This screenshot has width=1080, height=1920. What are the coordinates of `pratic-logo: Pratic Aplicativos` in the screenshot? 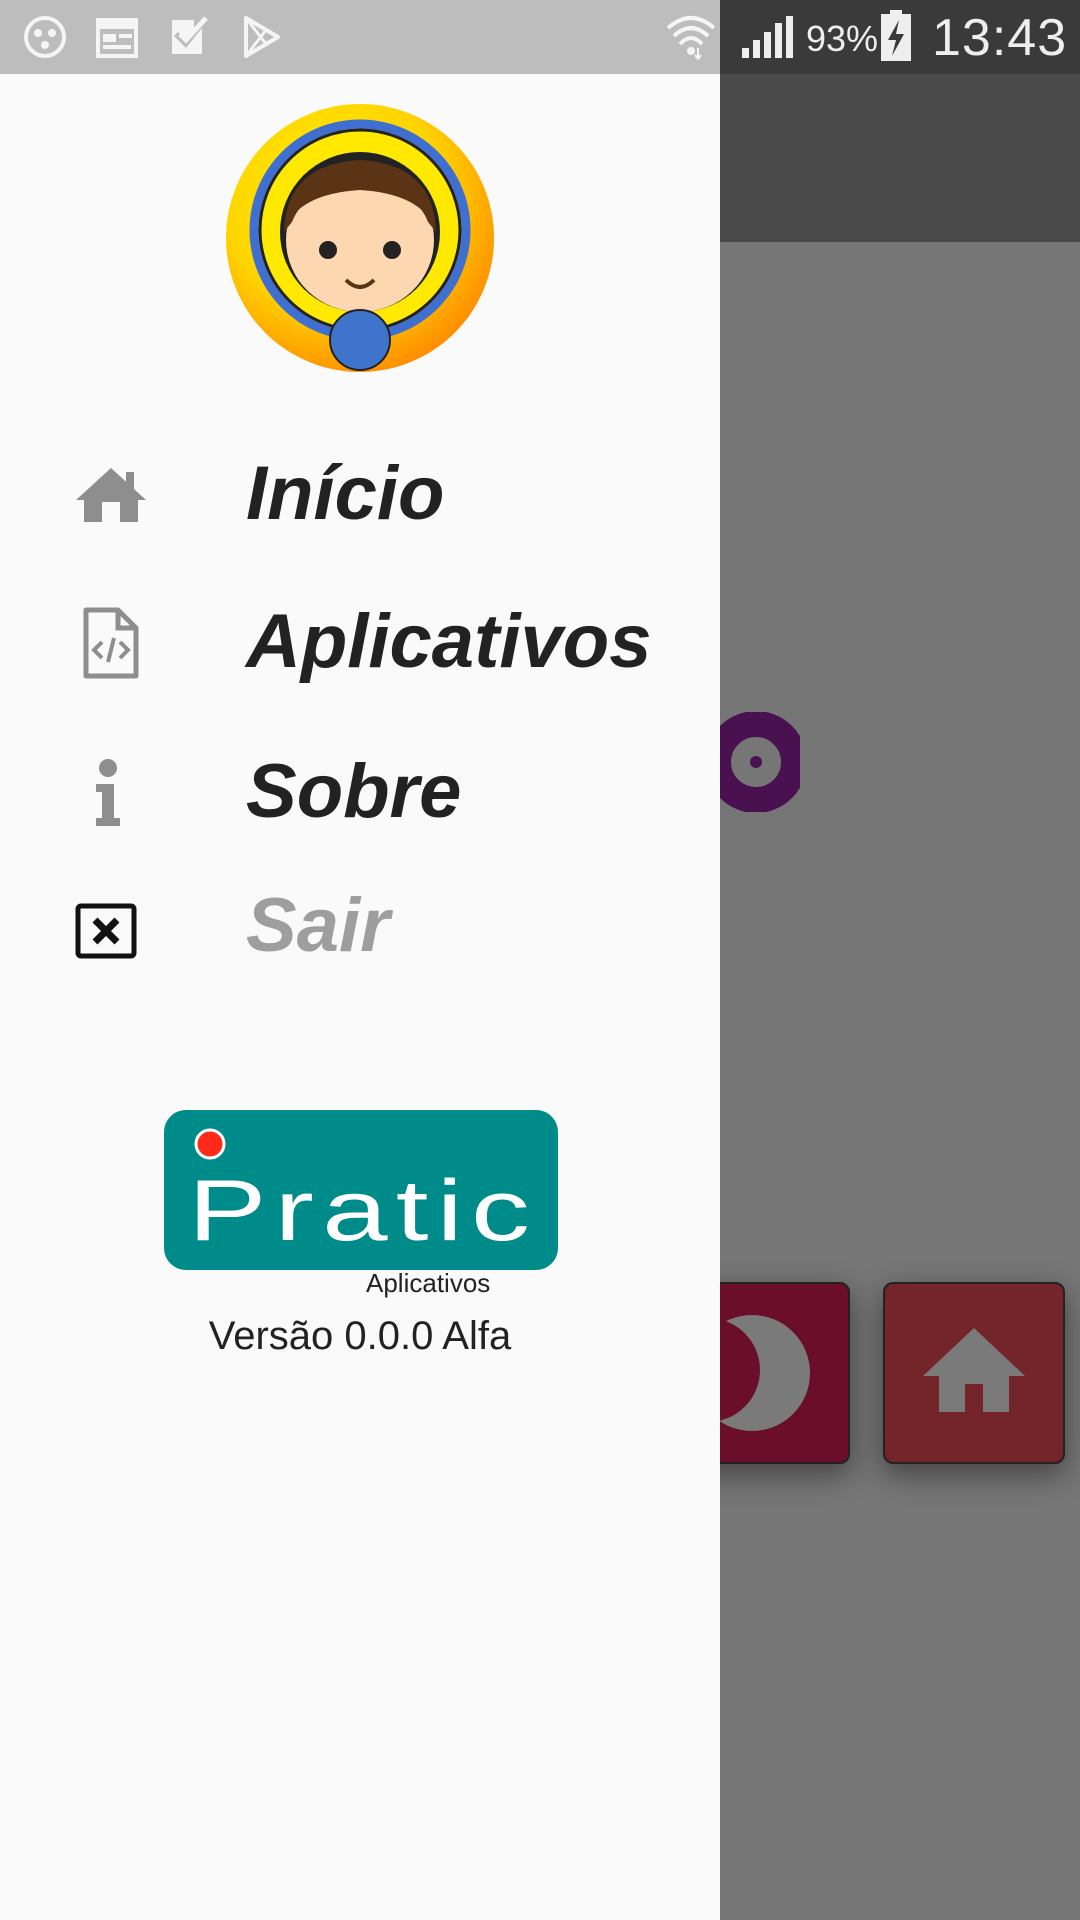 It's located at (361, 1204).